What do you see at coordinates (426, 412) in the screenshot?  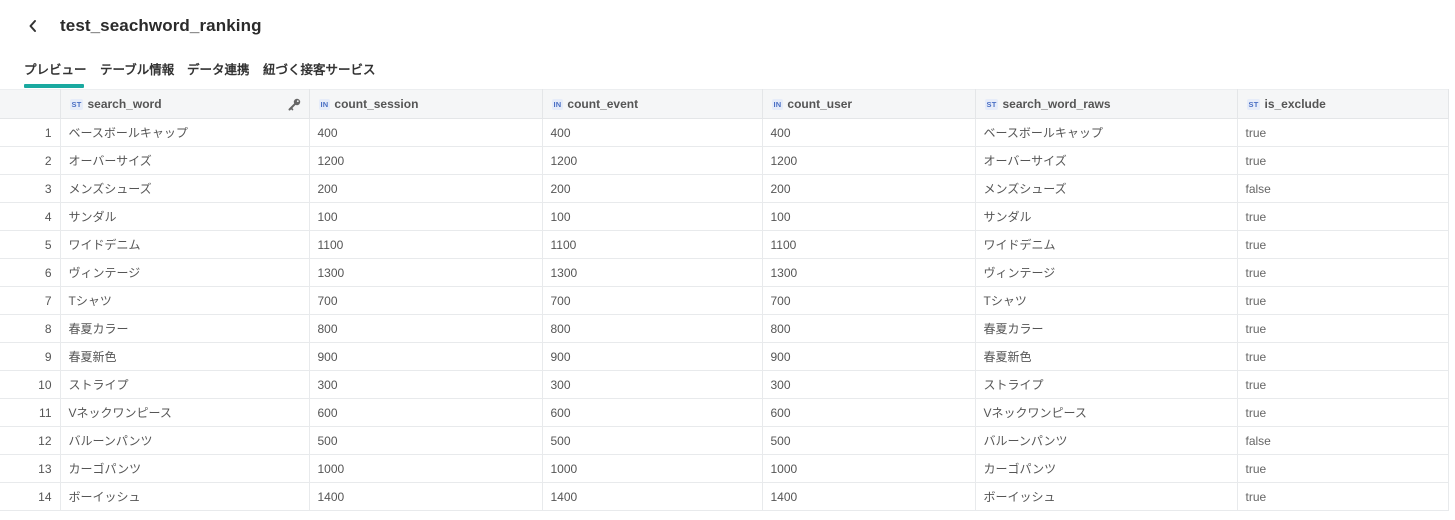 I see `cell-count-session: 600` at bounding box center [426, 412].